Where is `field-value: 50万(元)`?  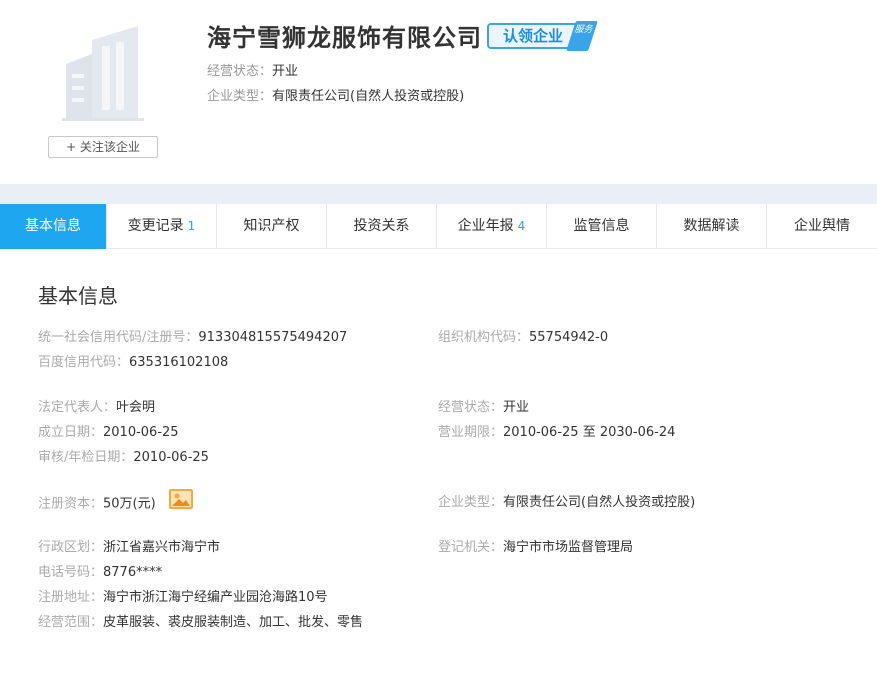
field-value: 50万(元) is located at coordinates (129, 504).